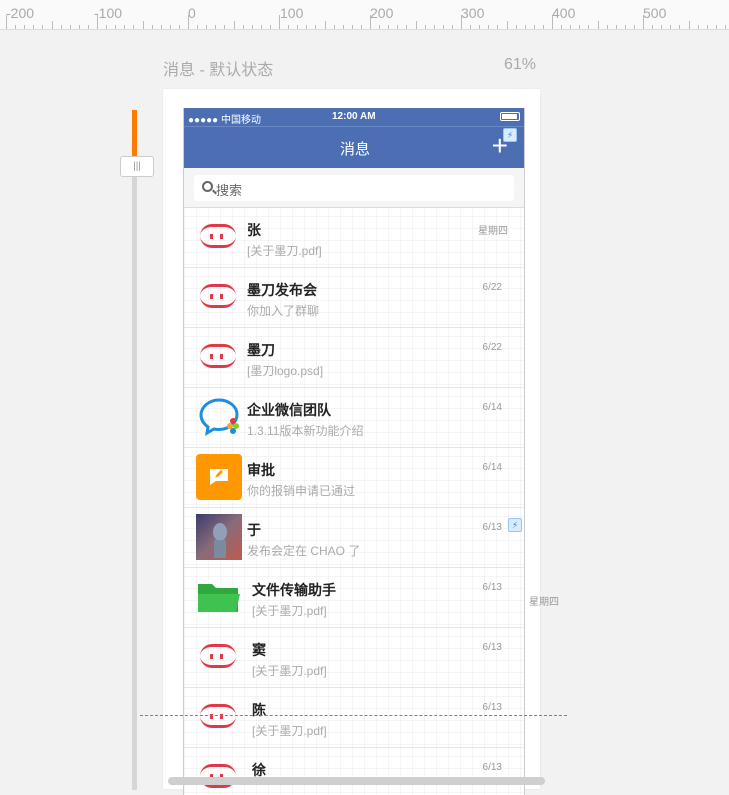 The width and height of the screenshot is (729, 795). Describe the element at coordinates (20, 13) in the screenshot. I see `ruler-label: -200` at that location.